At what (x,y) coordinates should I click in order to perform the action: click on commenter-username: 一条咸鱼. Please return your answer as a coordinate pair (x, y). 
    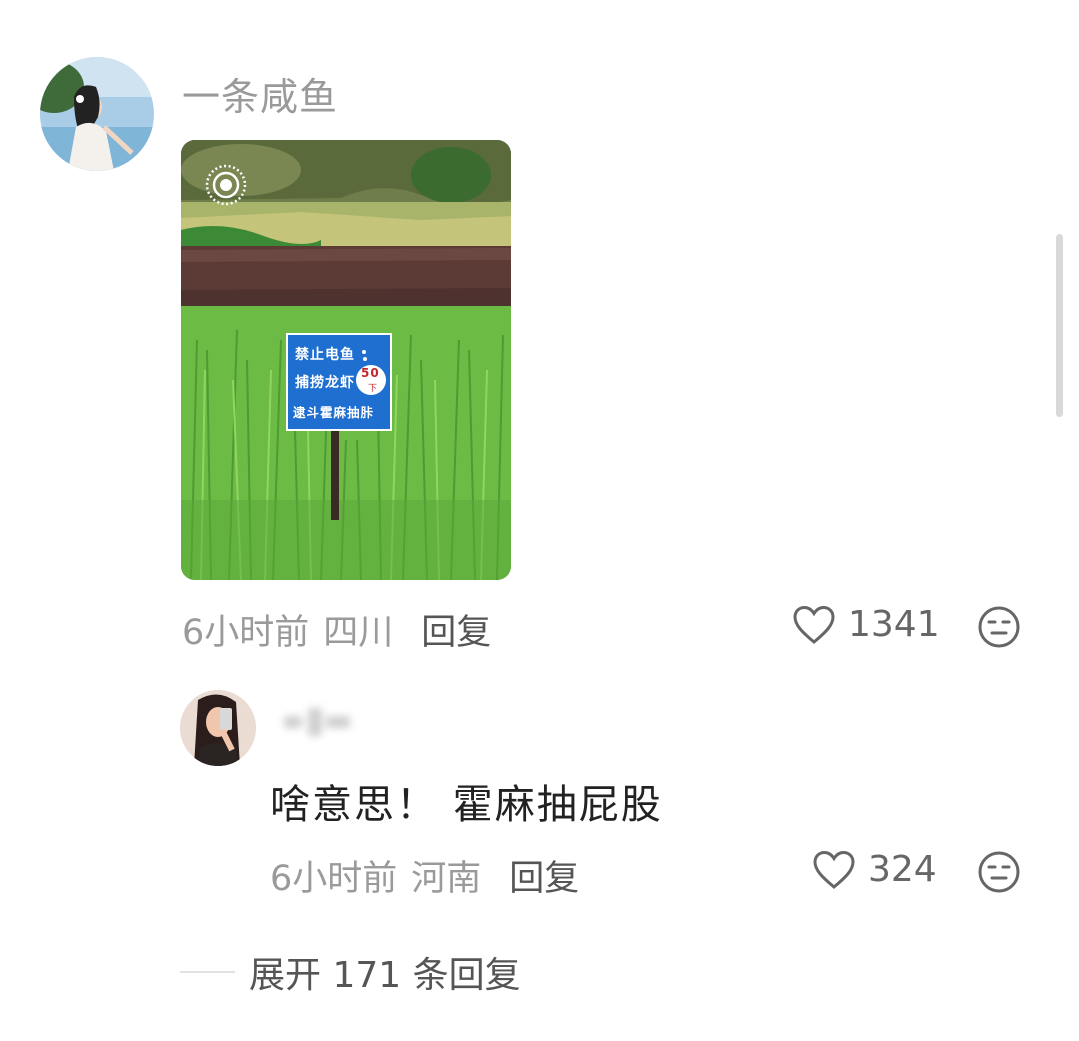
    Looking at the image, I should click on (260, 93).